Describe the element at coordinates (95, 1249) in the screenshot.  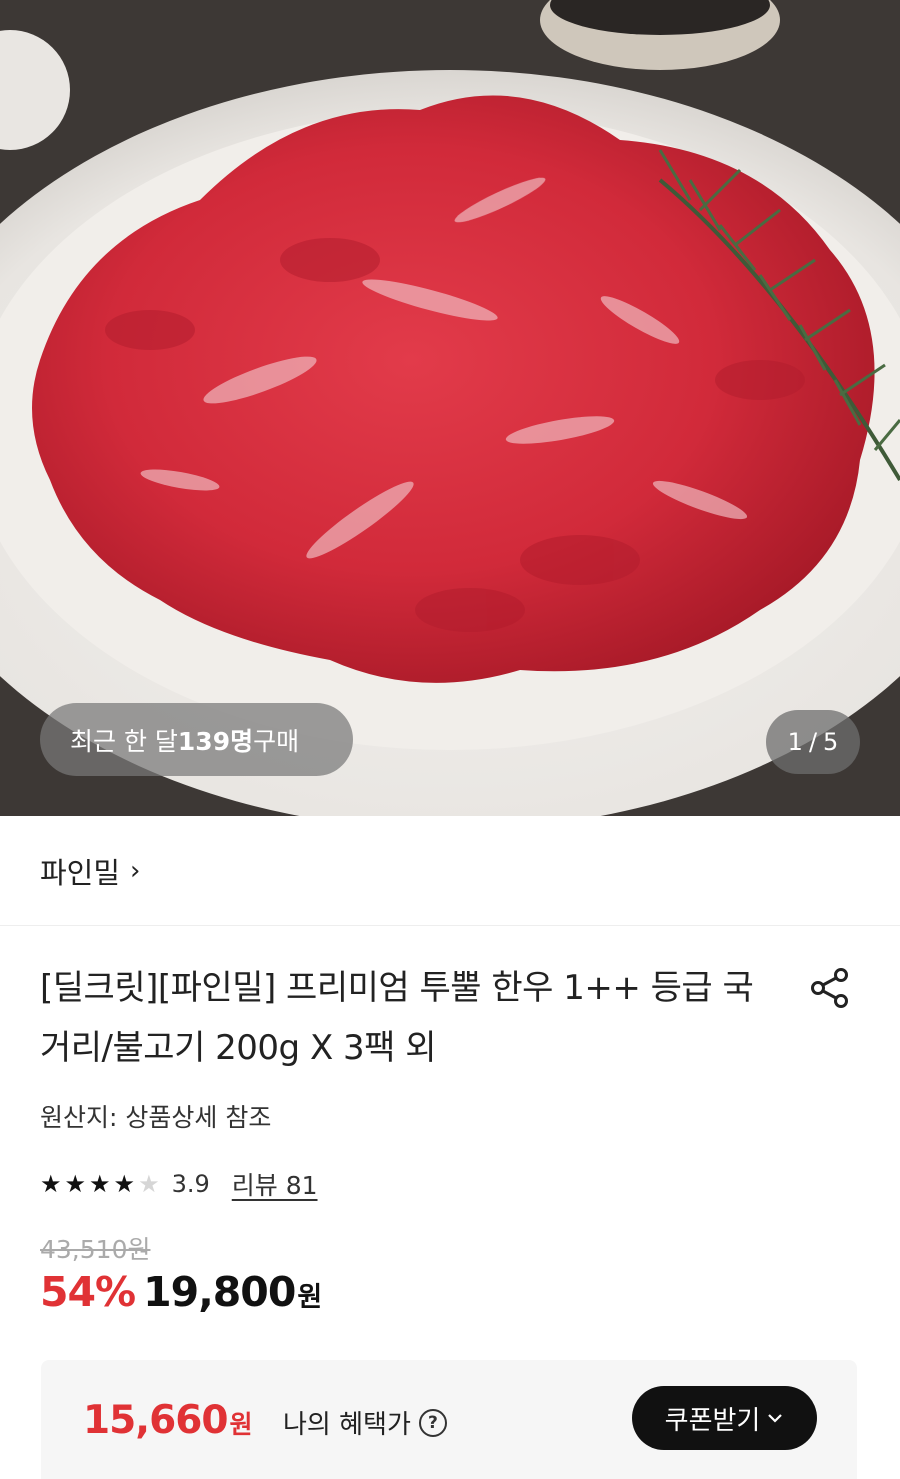
I see `original-price: 43,510원` at that location.